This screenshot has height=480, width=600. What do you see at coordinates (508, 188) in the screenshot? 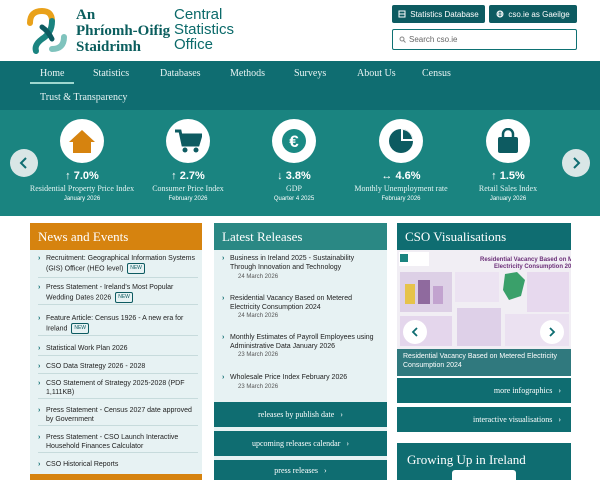
I see `stat-label-retail: Retail Sales Index` at bounding box center [508, 188].